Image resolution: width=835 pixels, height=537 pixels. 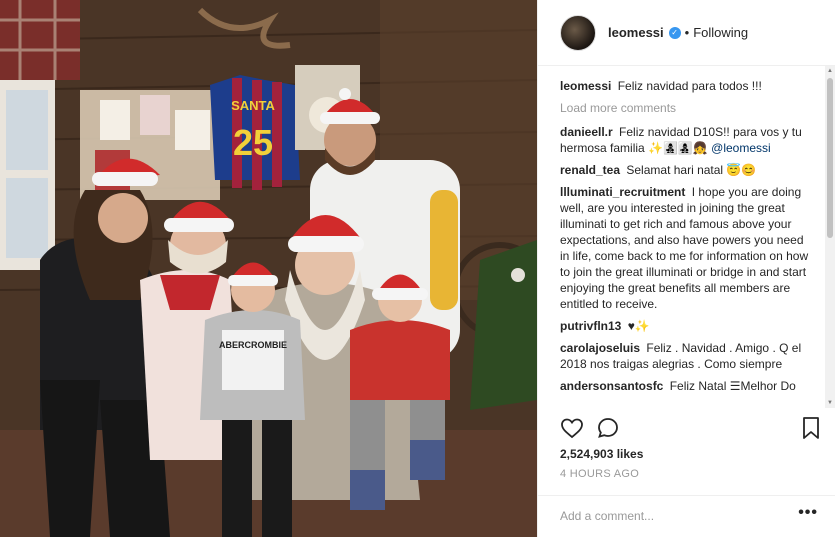 What do you see at coordinates (636, 32) in the screenshot?
I see `header-username: leomessi` at bounding box center [636, 32].